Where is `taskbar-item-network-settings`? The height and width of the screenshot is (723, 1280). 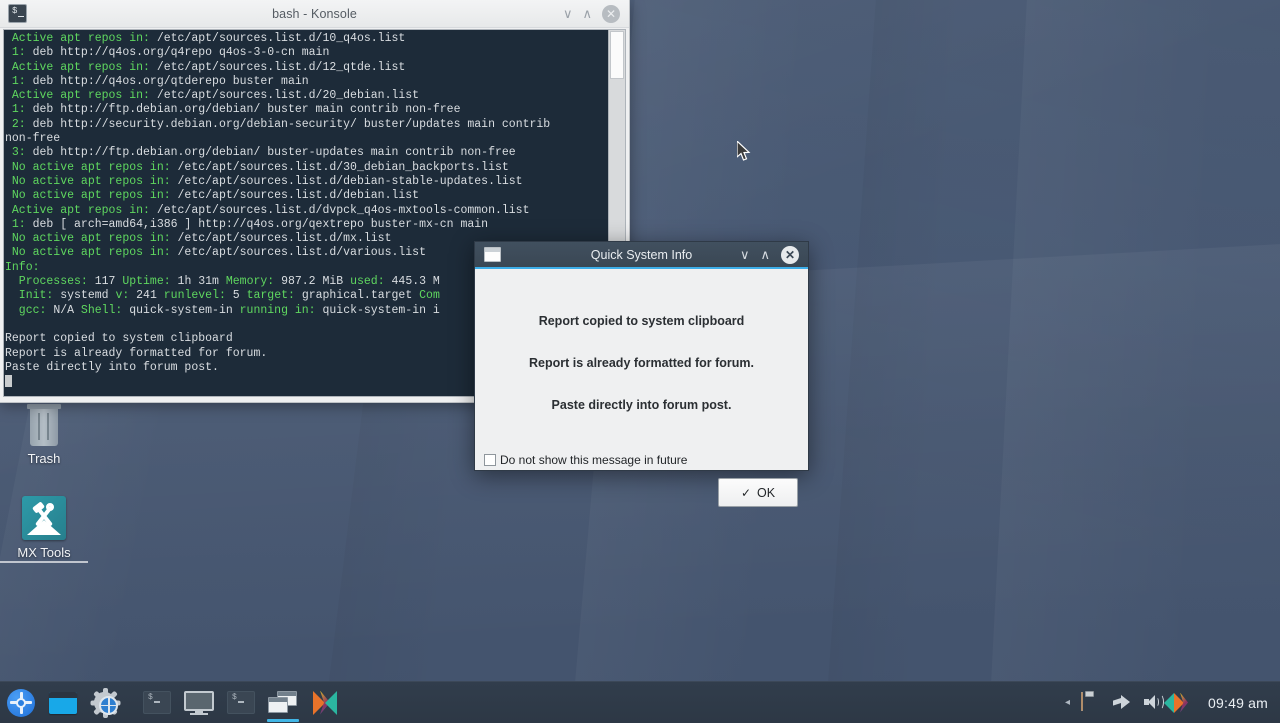 taskbar-item-network-settings is located at coordinates (105, 702).